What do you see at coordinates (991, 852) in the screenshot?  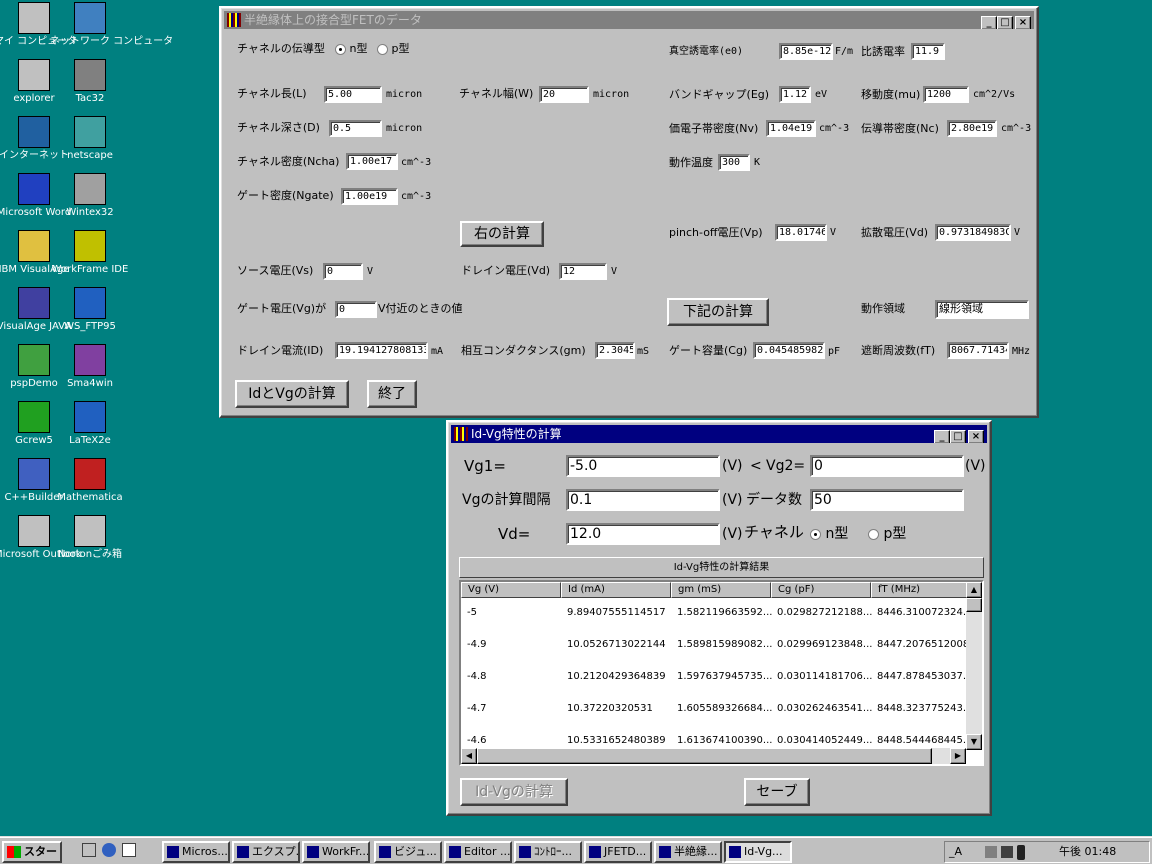 I see `tray-app-icon` at bounding box center [991, 852].